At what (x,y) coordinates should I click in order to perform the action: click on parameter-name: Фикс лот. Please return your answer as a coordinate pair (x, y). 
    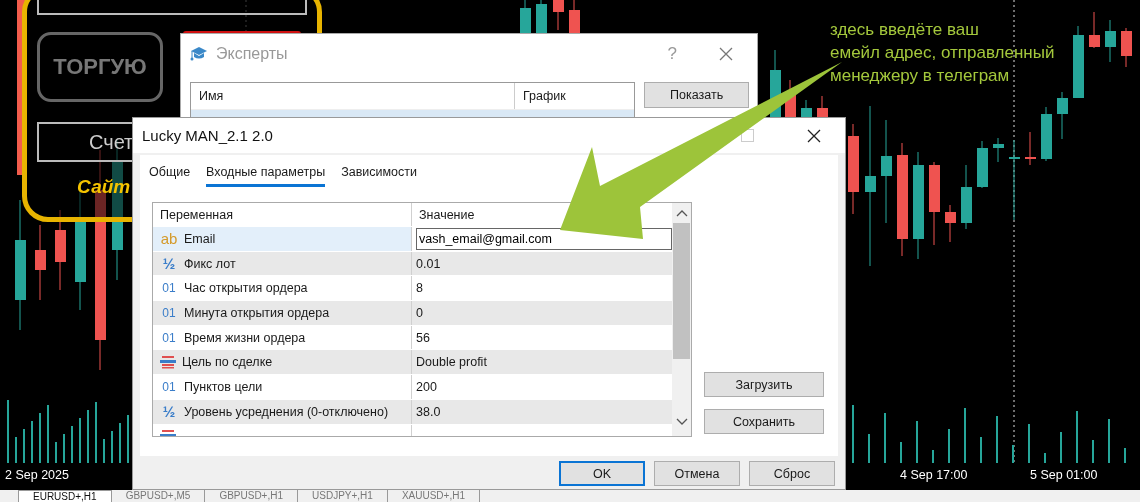
    Looking at the image, I should click on (210, 263).